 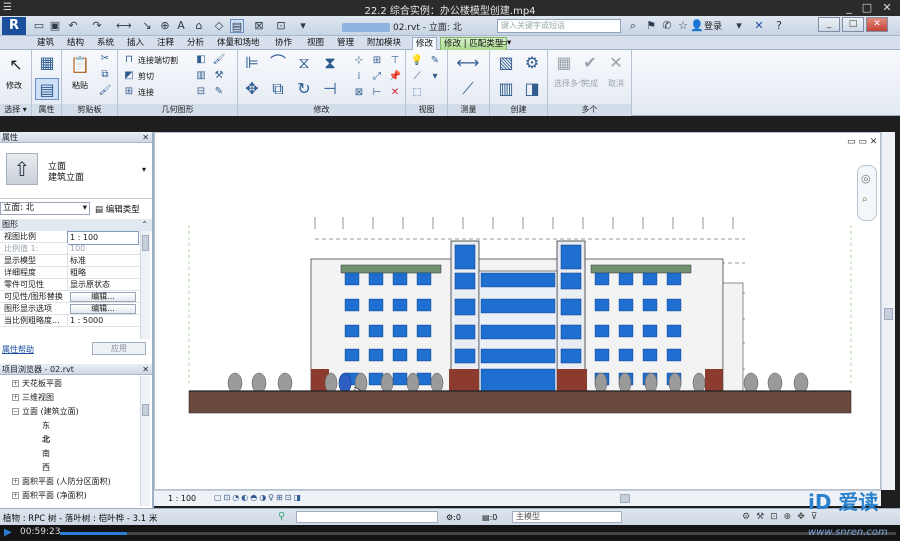 What do you see at coordinates (80, 85) in the screenshot?
I see `paste-label: 粘贴` at bounding box center [80, 85].